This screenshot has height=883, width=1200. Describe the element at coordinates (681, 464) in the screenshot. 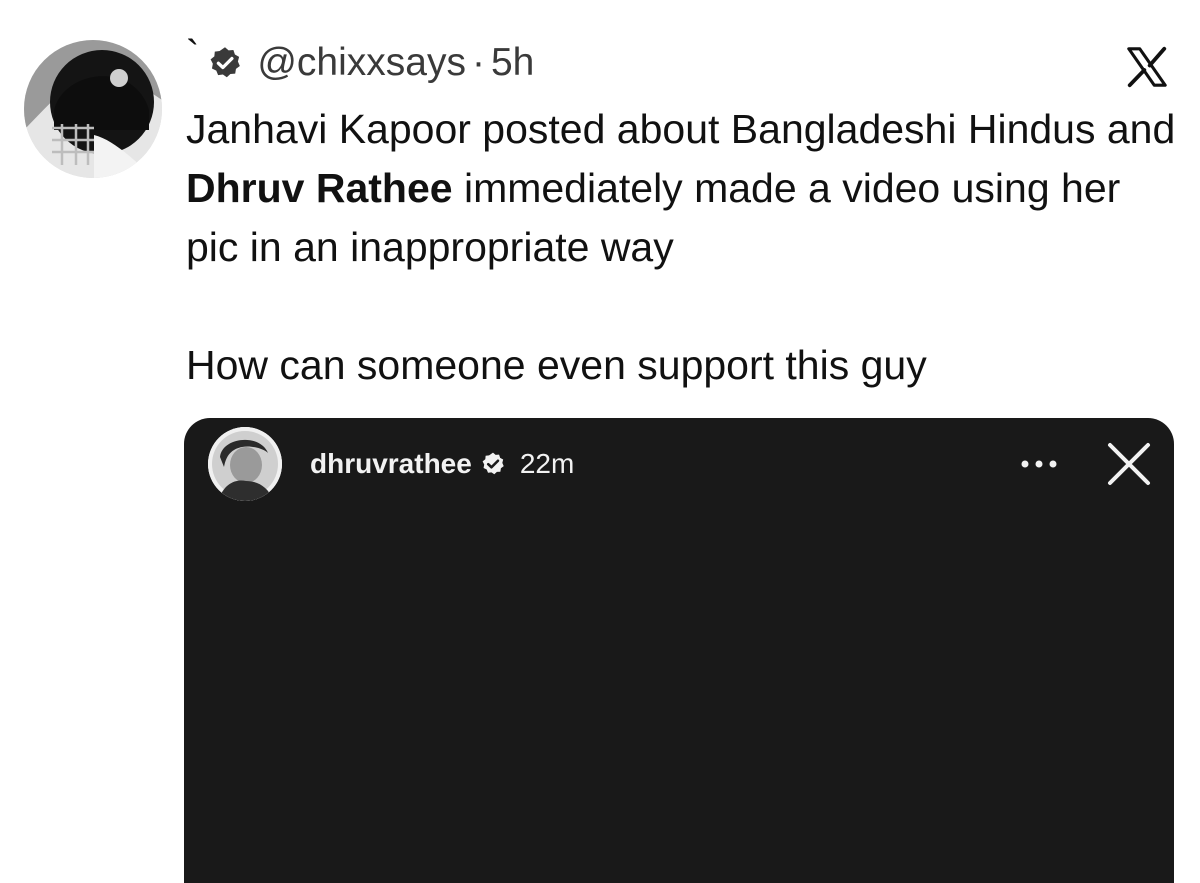

I see `story-header: dhruvrathee 22m` at that location.